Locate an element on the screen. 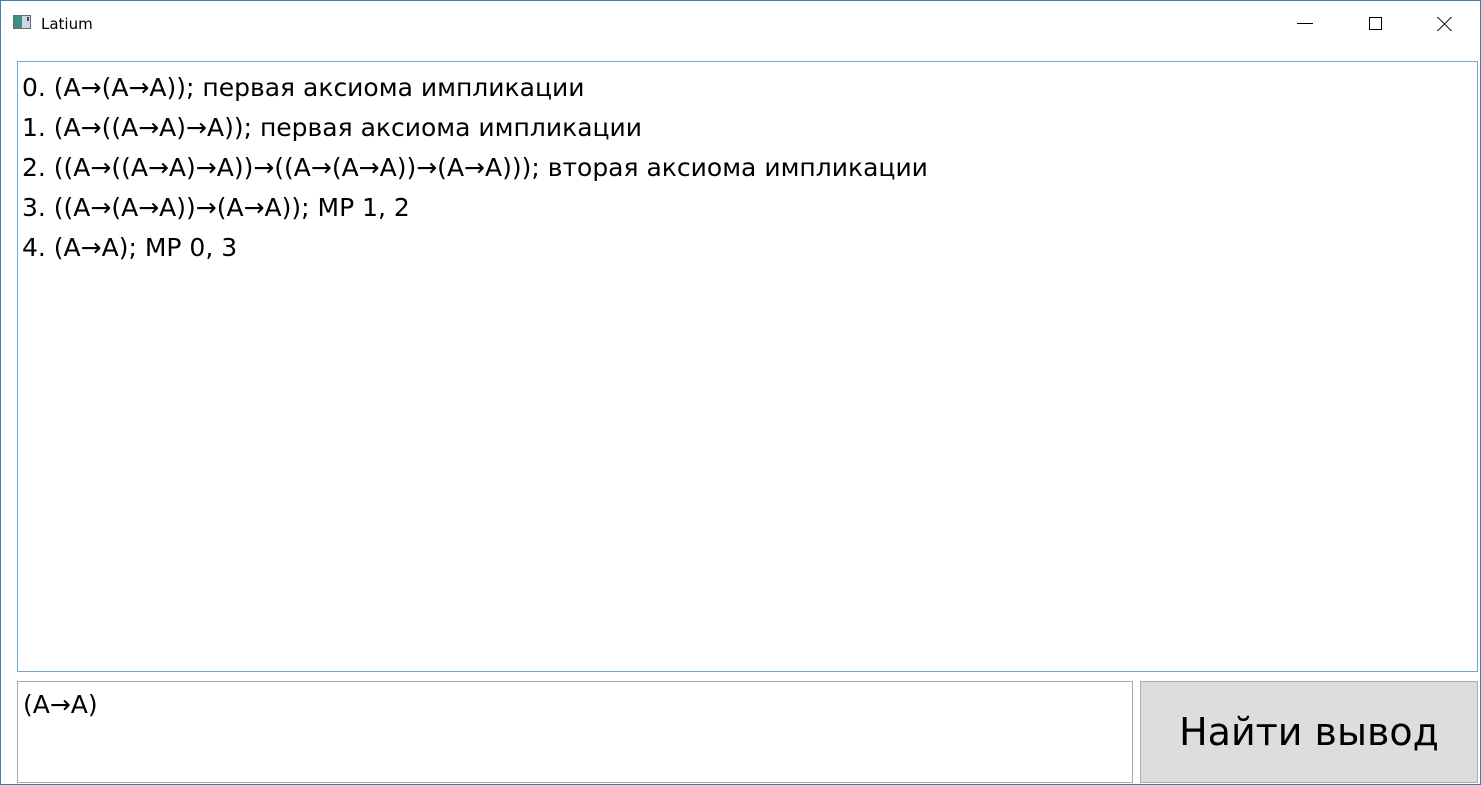  window-title: Latium is located at coordinates (67, 24).